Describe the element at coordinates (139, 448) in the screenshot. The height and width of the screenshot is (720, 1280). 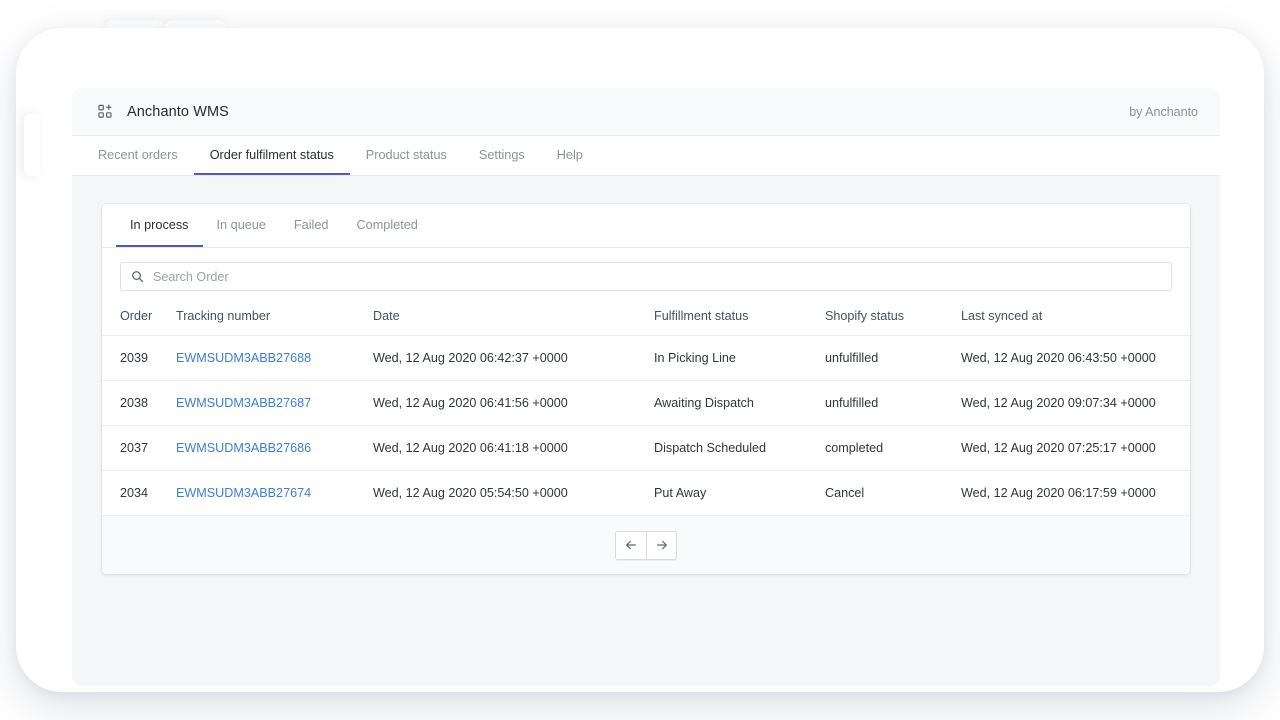
I see `cell-order: 2037` at that location.